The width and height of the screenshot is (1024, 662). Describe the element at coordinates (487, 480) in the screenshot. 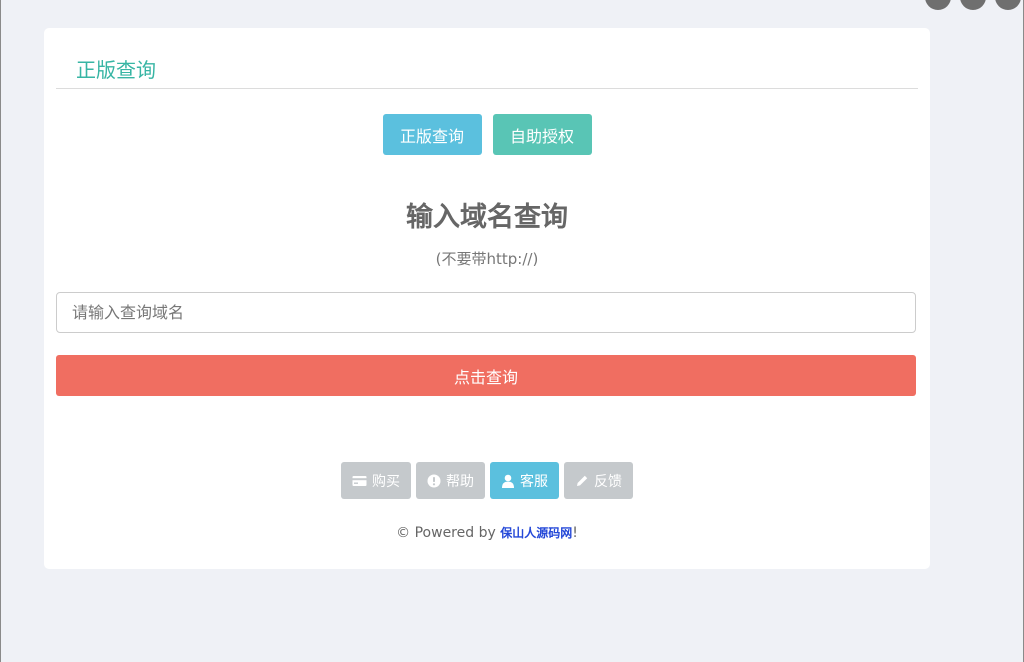

I see `action-buttons: 购买 帮助 客服 反馈` at that location.